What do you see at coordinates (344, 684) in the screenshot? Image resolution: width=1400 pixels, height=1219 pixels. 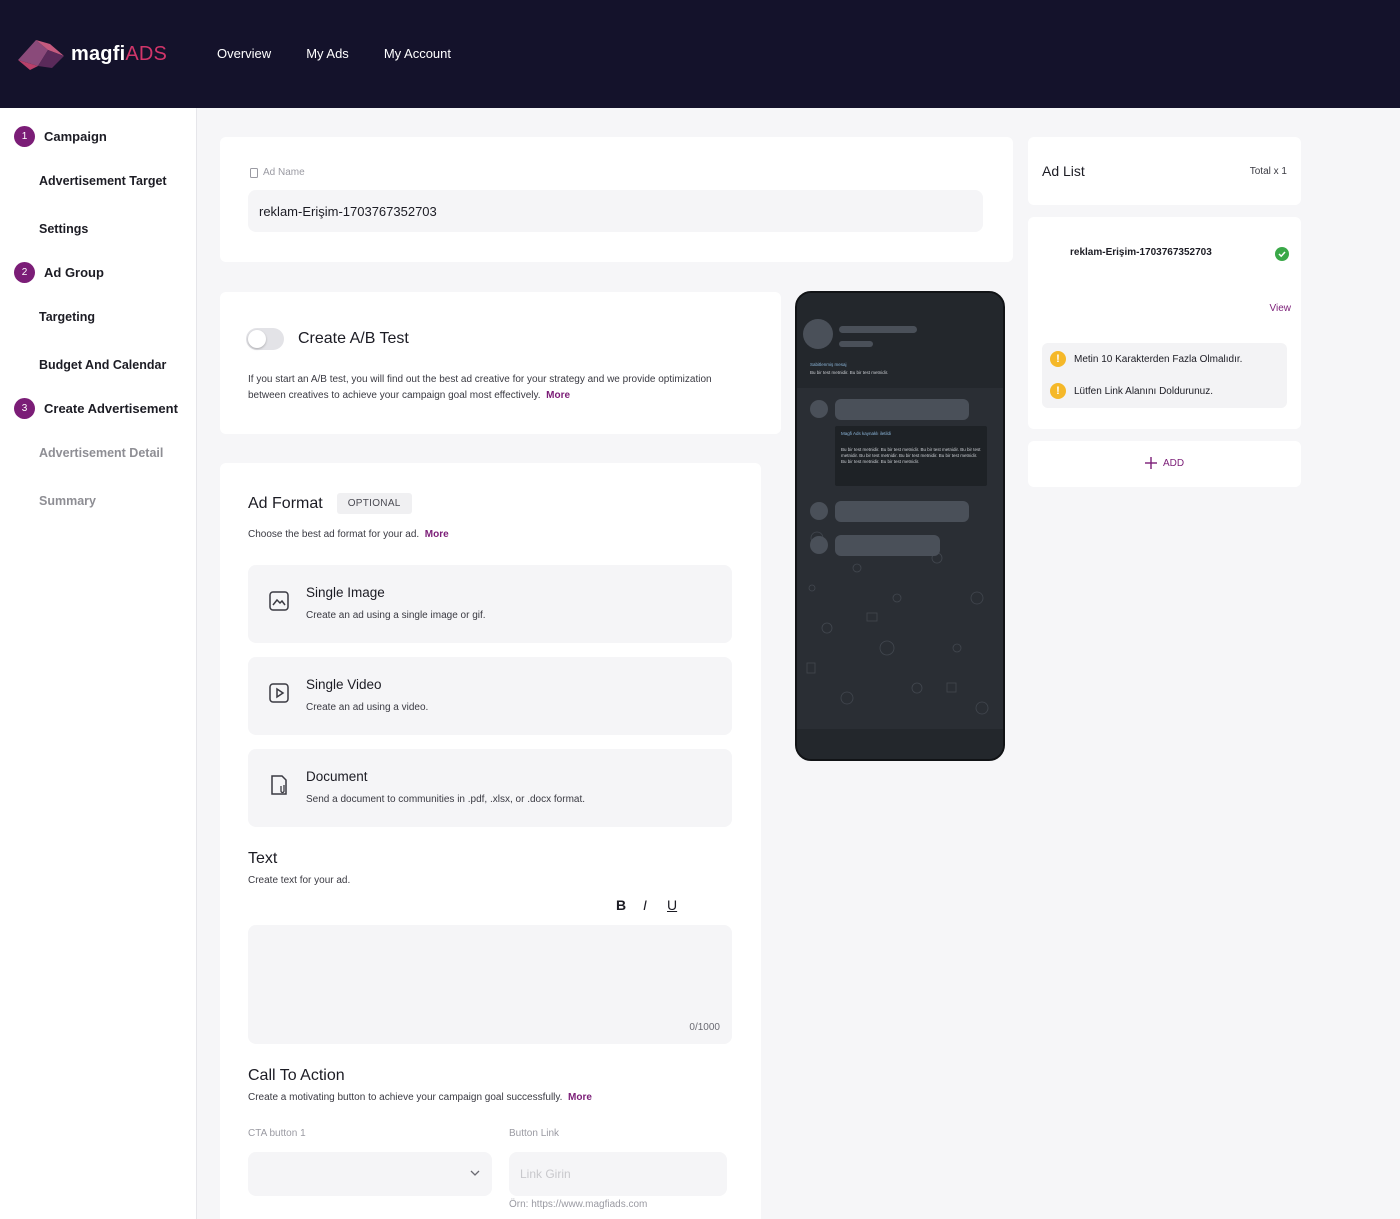 I see `format-title: Single Video` at bounding box center [344, 684].